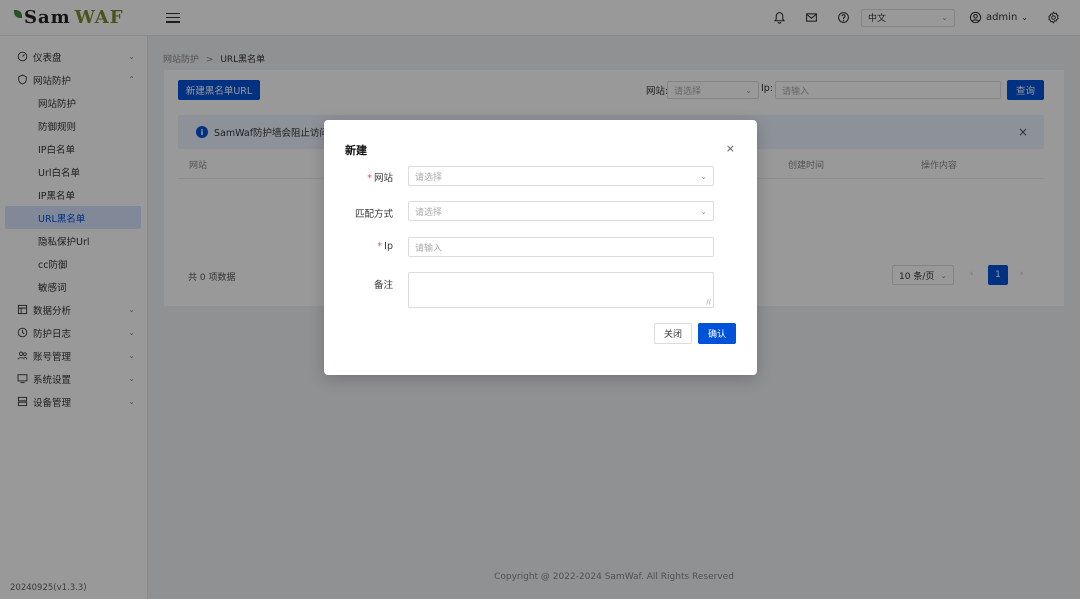 This screenshot has height=599, width=1080. I want to click on ip-input-placeholder: 请输入, so click(429, 248).